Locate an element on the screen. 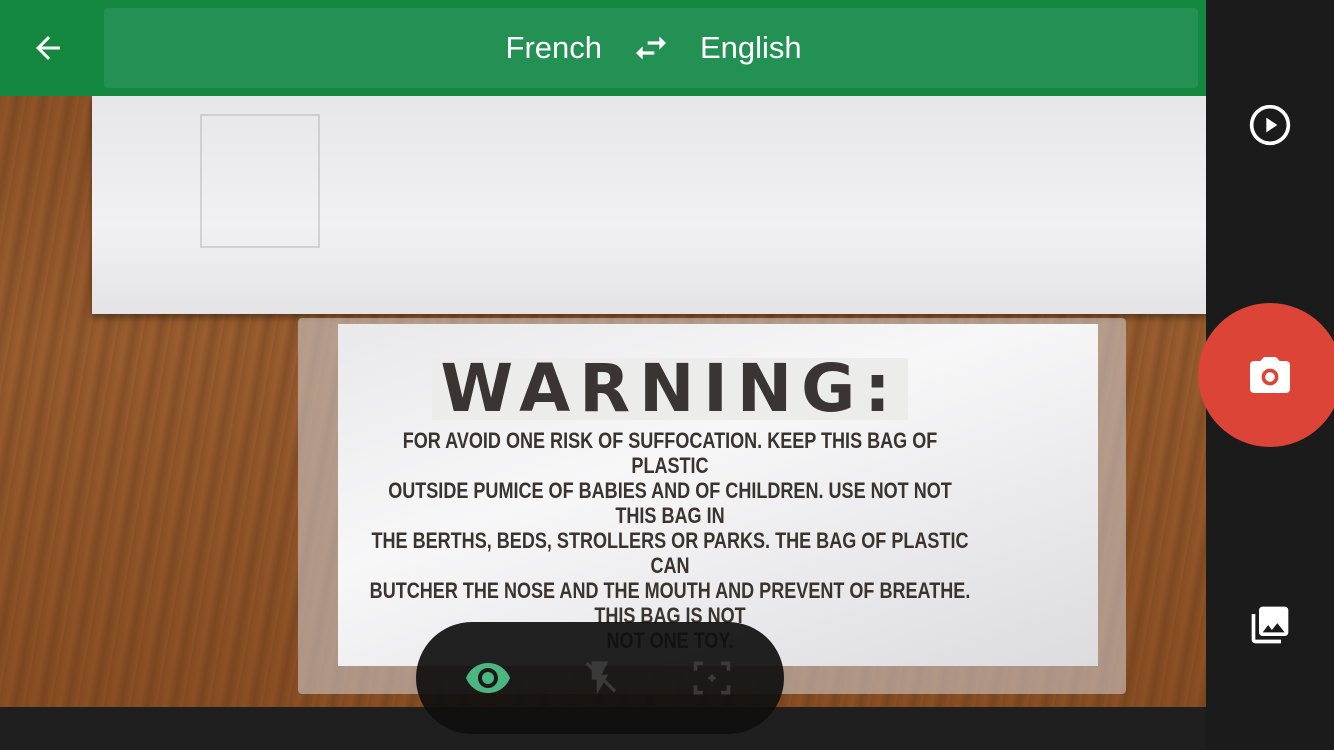  swap-languages-button is located at coordinates (651, 48).